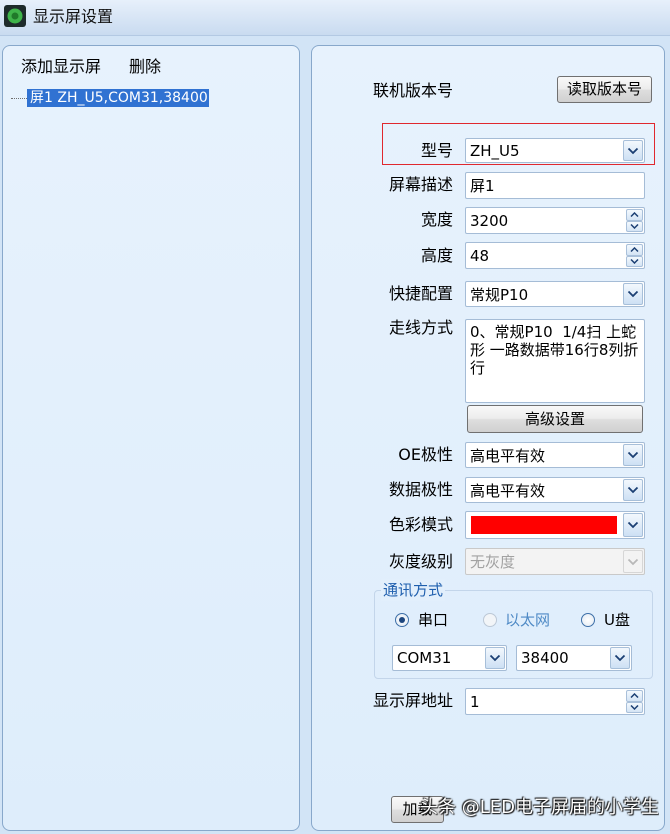 The height and width of the screenshot is (834, 670). I want to click on ethernet-label: 以太网, so click(528, 620).